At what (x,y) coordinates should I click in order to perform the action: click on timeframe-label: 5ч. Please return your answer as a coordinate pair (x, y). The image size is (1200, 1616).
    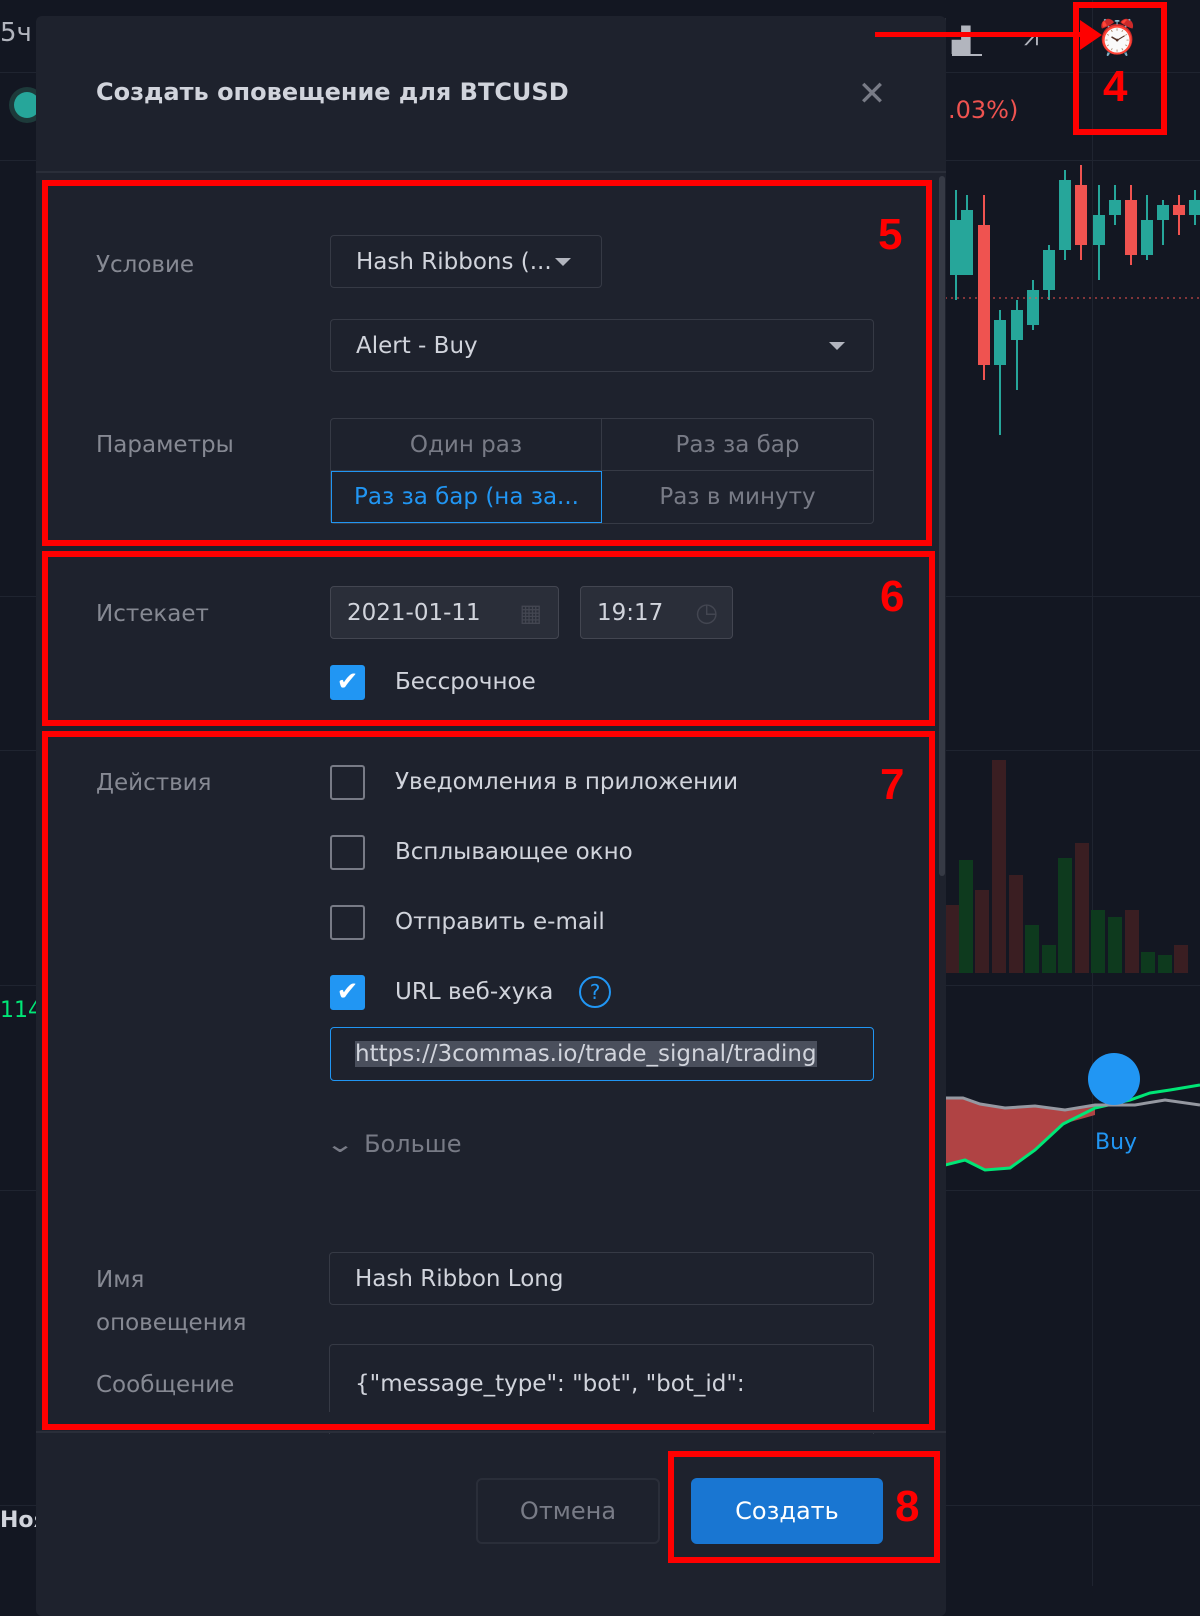
    Looking at the image, I should click on (16, 33).